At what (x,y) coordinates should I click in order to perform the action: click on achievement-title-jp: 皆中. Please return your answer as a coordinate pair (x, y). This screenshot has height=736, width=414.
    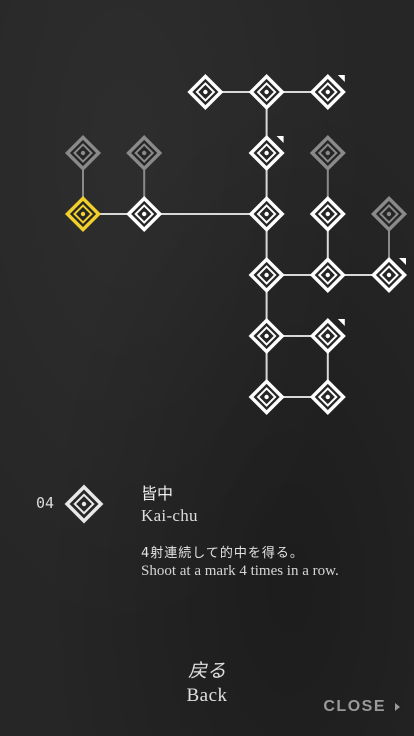
    Looking at the image, I should click on (157, 493).